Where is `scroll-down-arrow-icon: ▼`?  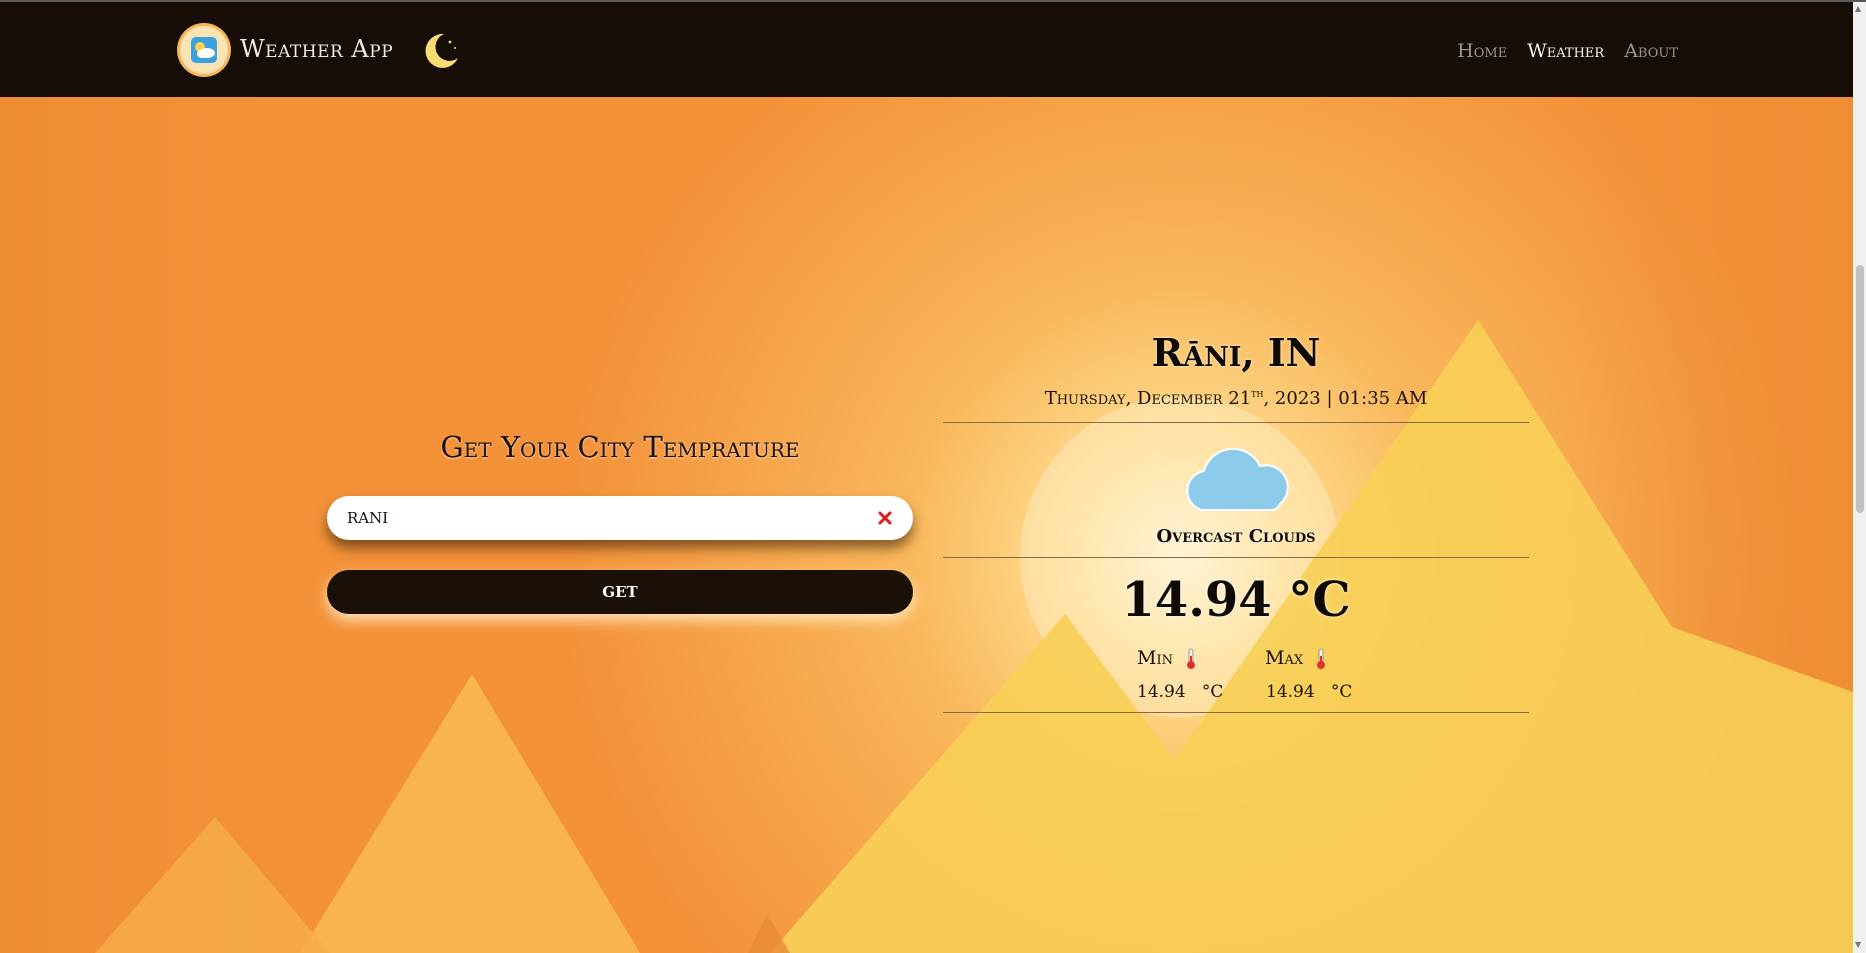 scroll-down-arrow-icon: ▼ is located at coordinates (1858, 944).